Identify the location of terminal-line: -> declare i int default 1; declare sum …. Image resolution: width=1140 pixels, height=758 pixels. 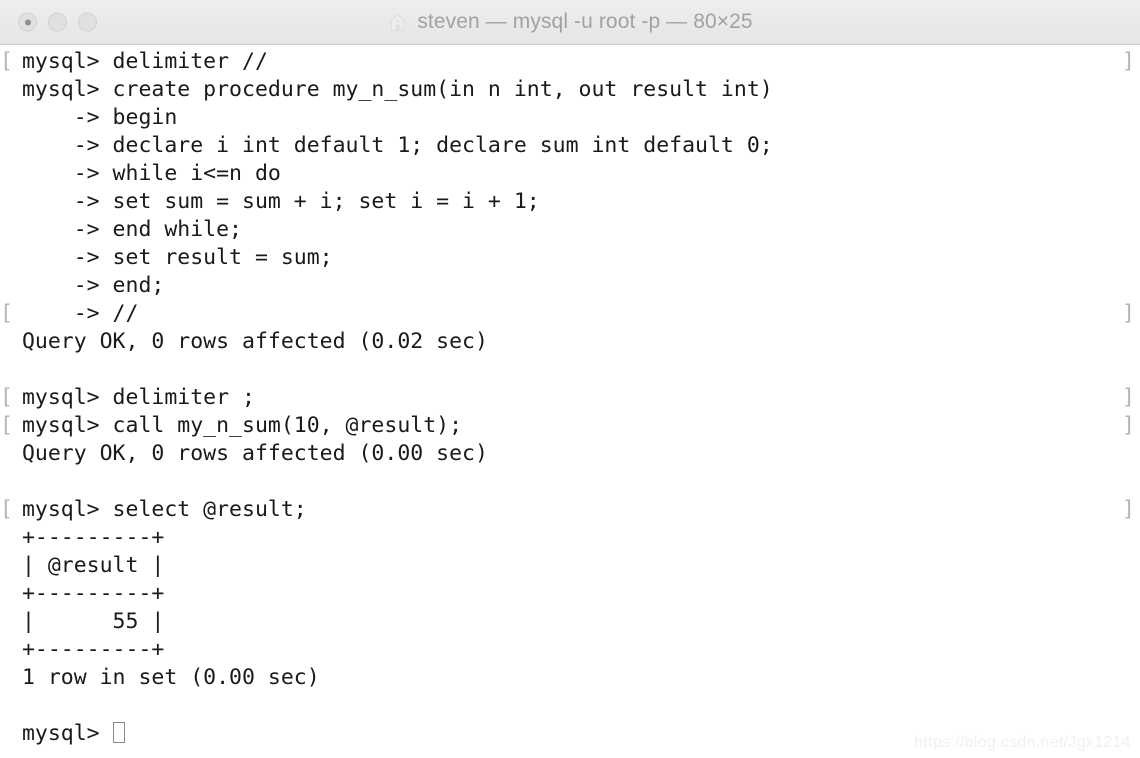
(570, 146).